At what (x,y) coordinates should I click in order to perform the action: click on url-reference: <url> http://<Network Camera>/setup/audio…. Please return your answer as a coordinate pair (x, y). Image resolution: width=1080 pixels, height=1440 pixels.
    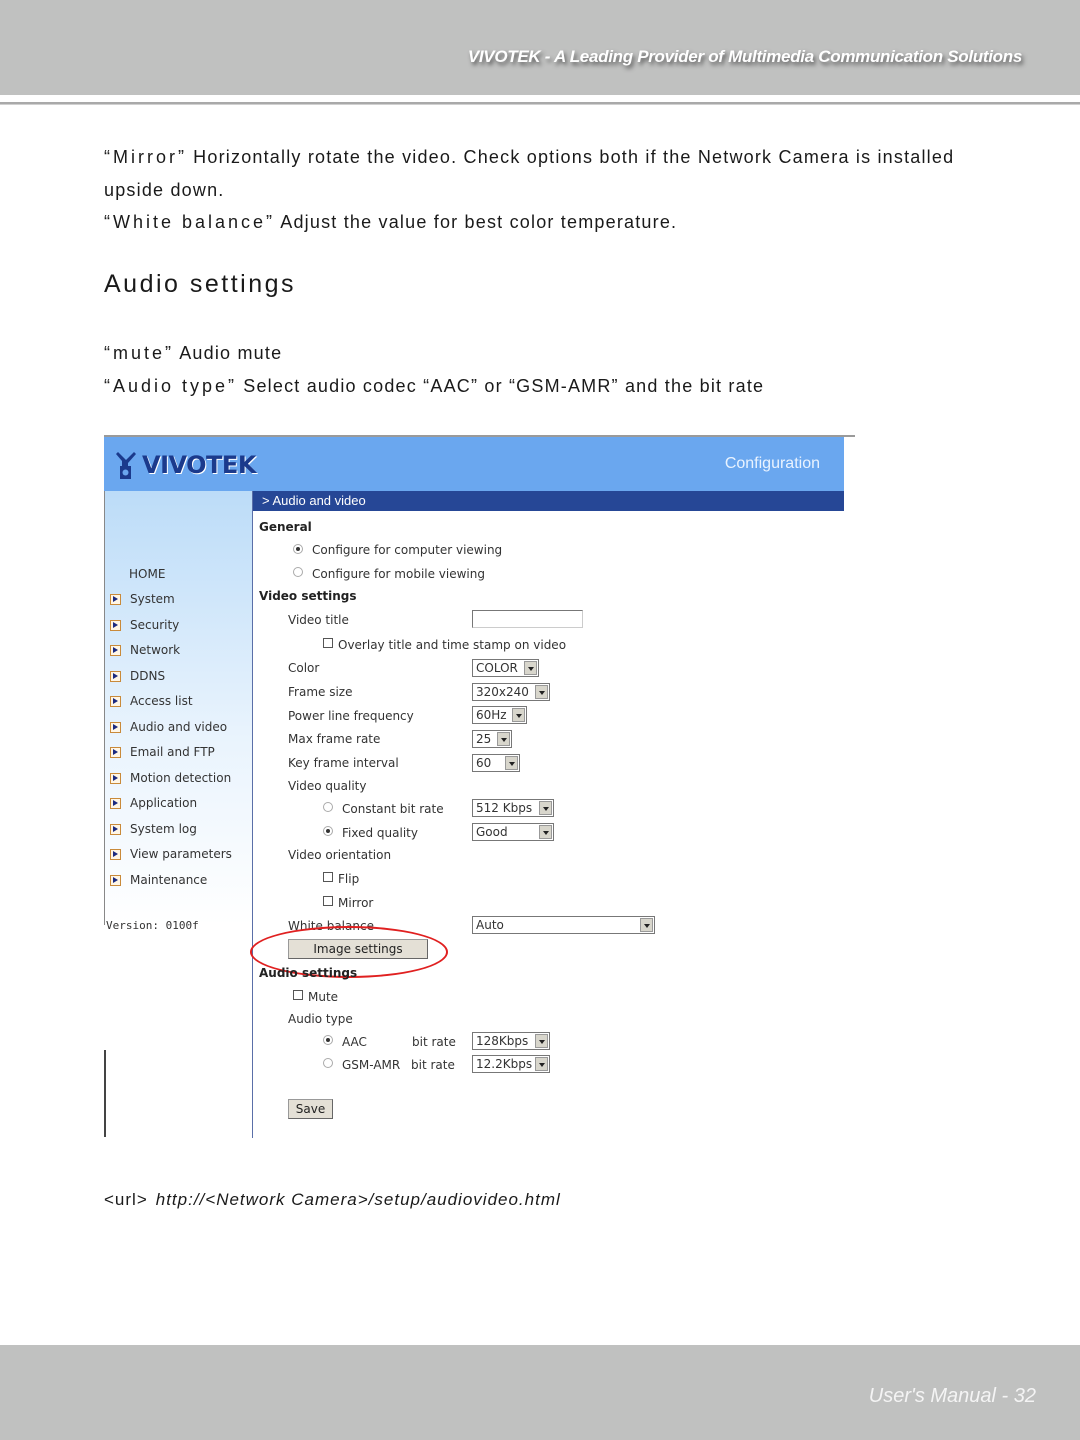
    Looking at the image, I should click on (332, 1200).